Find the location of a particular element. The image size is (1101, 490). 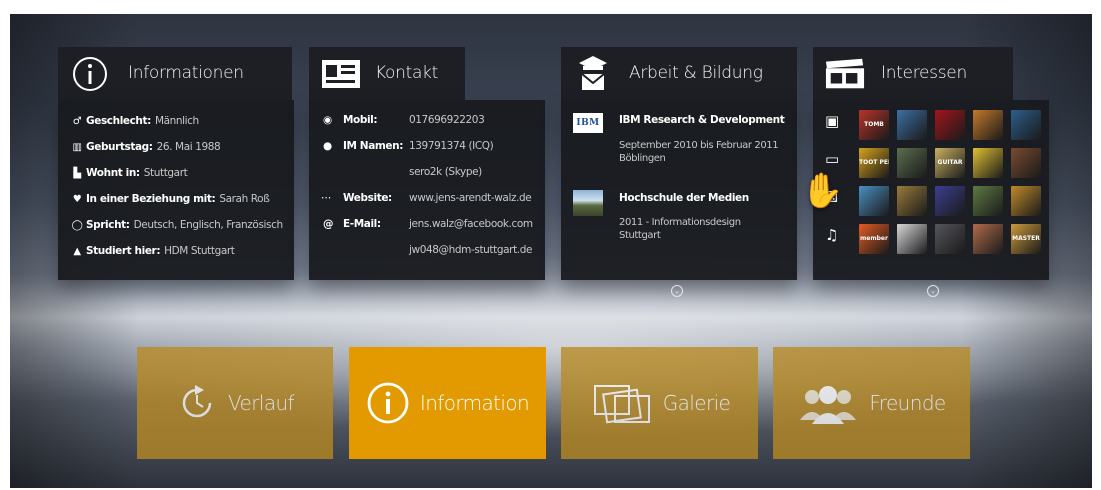

tile-verlauf-label: Verlauf is located at coordinates (261, 403).